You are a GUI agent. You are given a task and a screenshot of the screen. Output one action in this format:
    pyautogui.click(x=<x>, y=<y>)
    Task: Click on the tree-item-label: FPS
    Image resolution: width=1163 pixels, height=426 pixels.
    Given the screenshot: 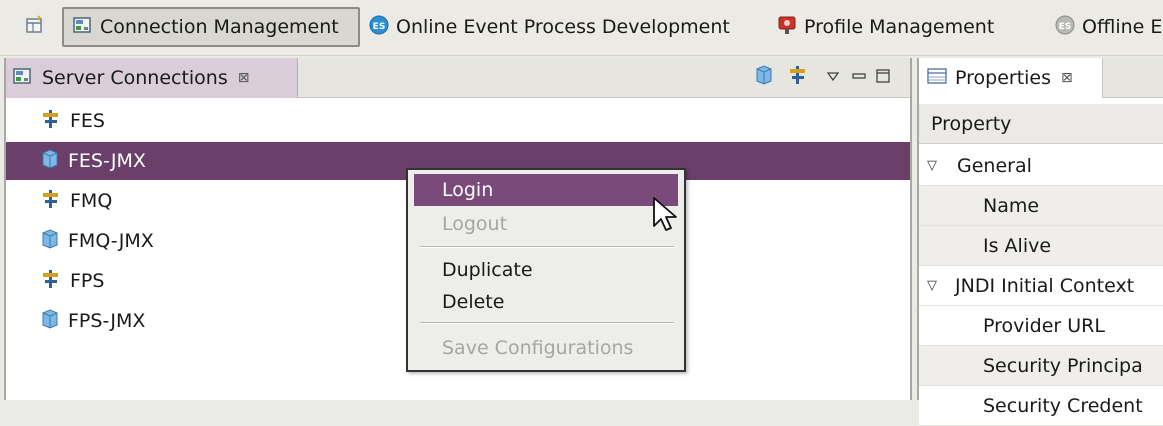 What is the action you would take?
    pyautogui.click(x=87, y=281)
    